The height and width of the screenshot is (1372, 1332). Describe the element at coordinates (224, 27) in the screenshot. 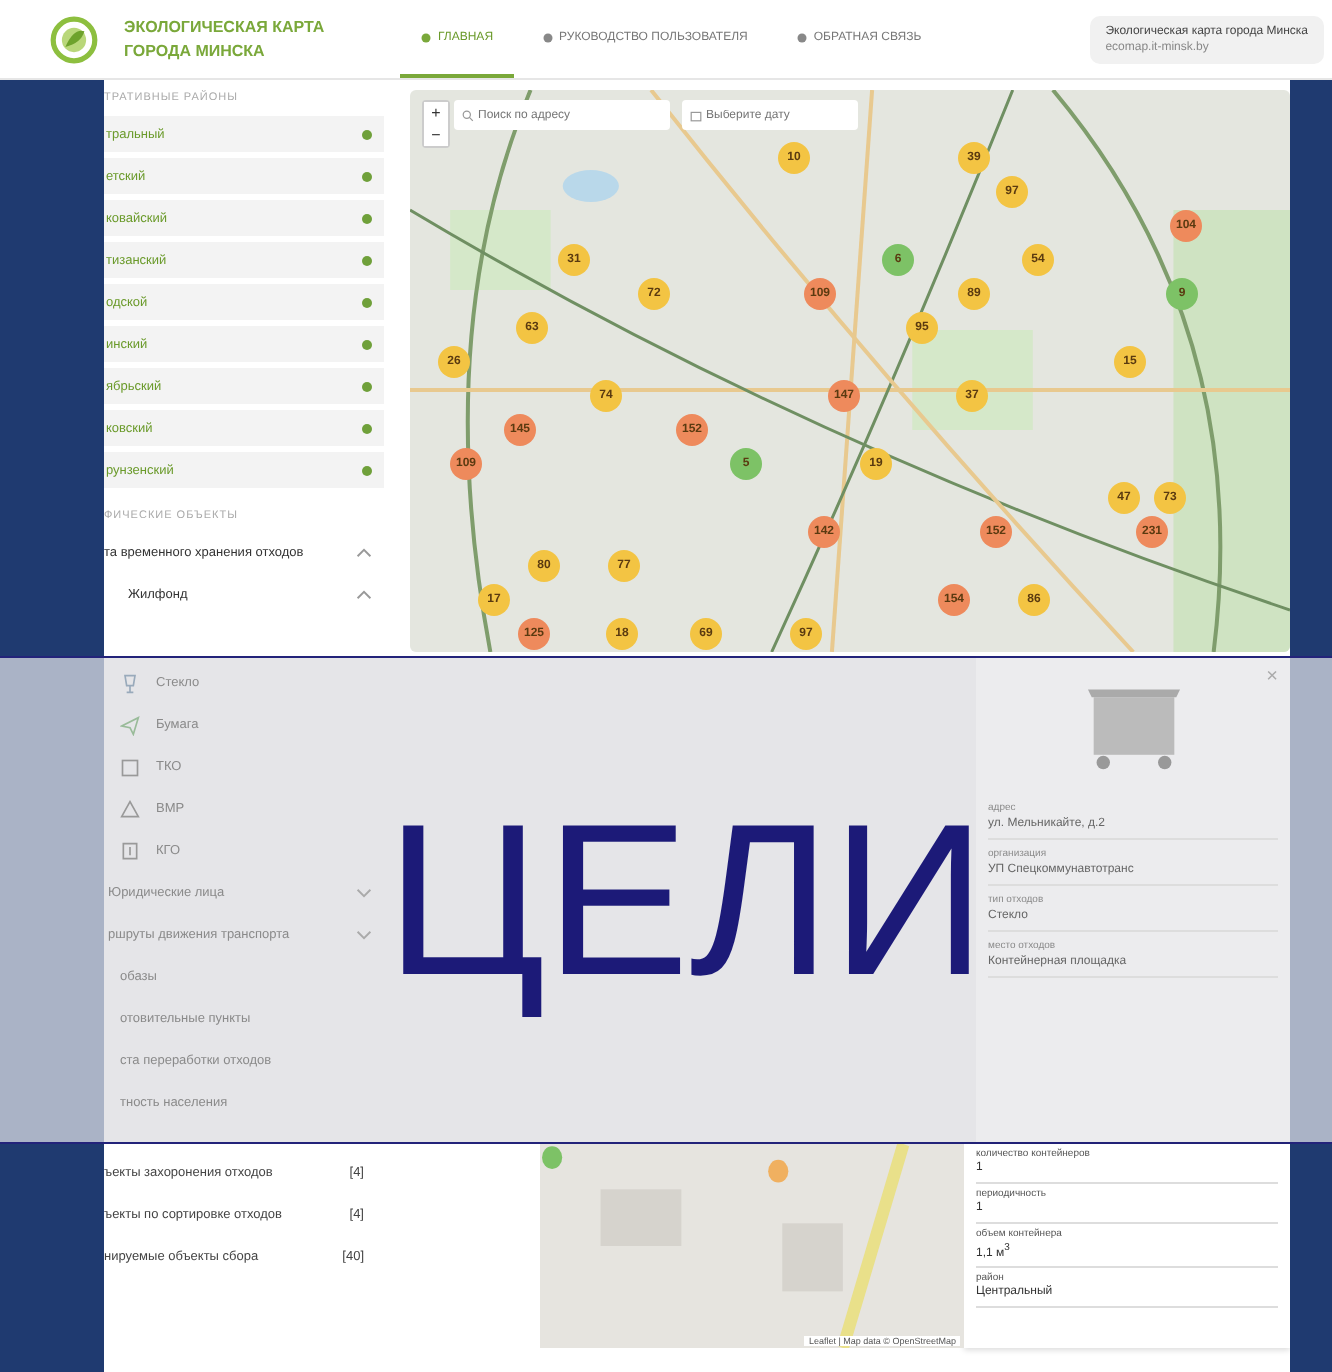

I see `site-title: ЭКОЛОГИЧЕСКАЯ КАРТА` at that location.